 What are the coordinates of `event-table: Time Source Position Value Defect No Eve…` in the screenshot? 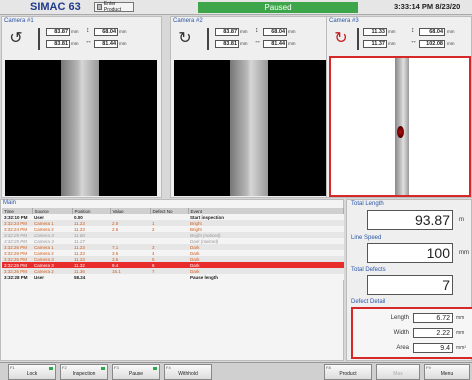 It's located at (173, 244).